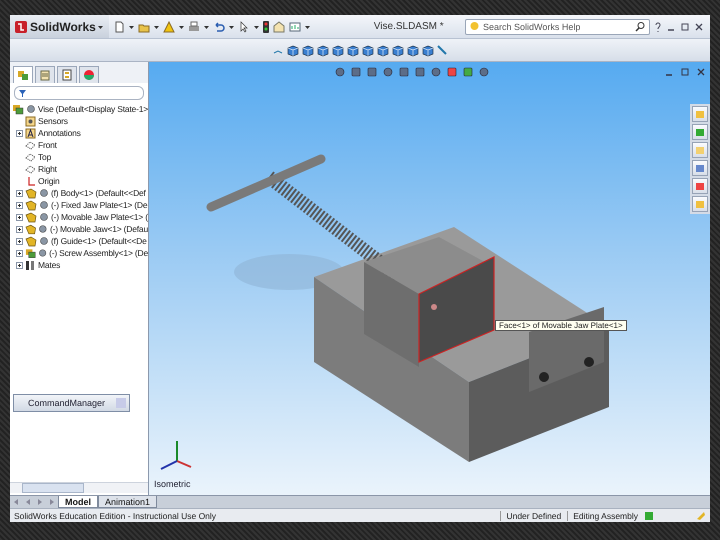 This screenshot has height=540, width=720. What do you see at coordinates (118, 26) in the screenshot?
I see `new-document-icon` at bounding box center [118, 26].